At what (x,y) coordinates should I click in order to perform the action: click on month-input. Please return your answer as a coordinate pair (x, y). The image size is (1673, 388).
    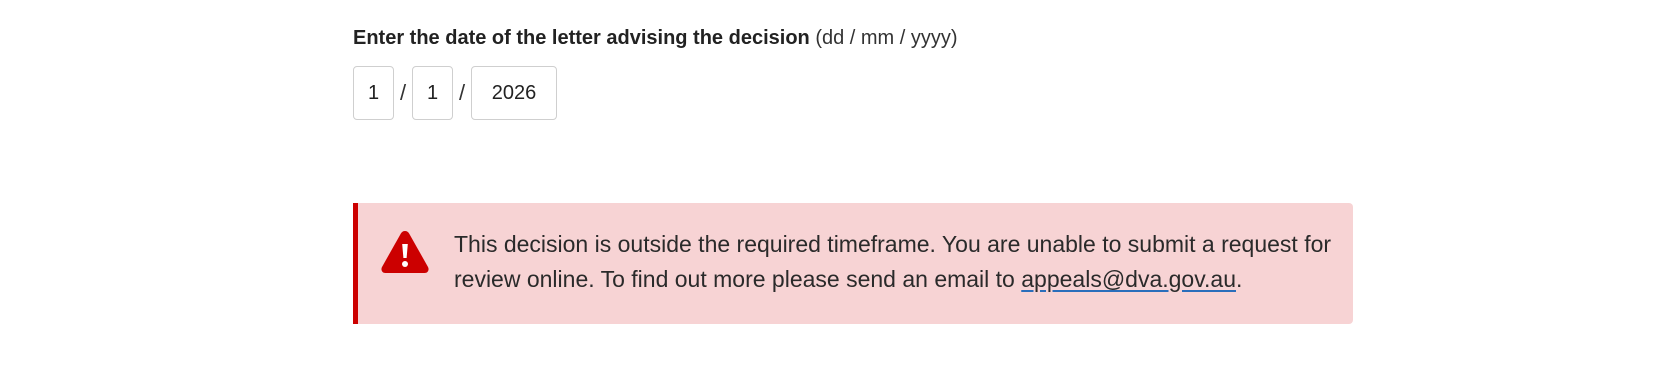
    Looking at the image, I should click on (432, 93).